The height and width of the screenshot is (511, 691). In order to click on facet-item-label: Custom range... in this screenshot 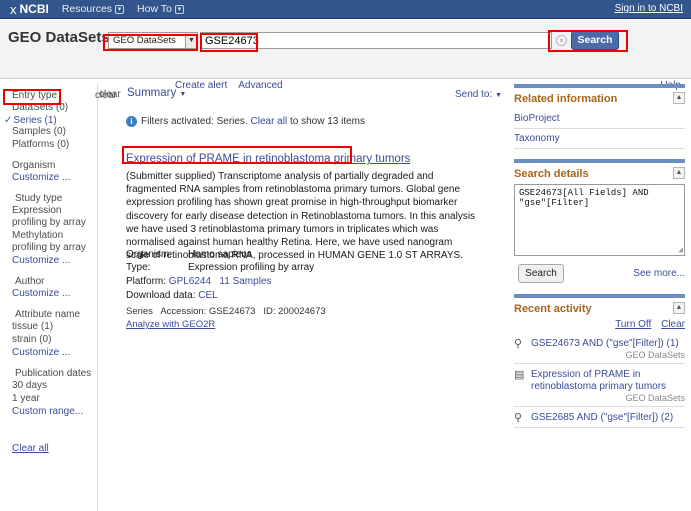, I will do `click(48, 411)`.